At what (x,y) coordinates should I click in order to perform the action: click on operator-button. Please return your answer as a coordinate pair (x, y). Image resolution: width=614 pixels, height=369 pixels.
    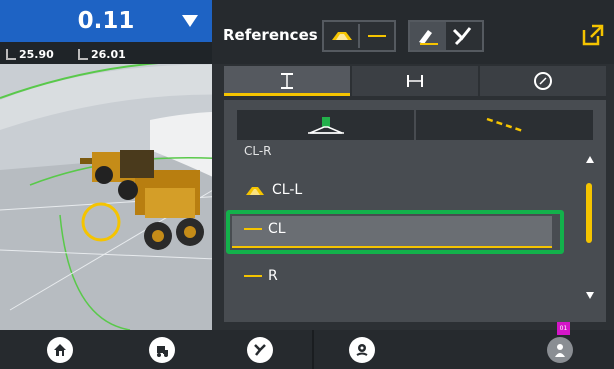
    Looking at the image, I should click on (560, 349).